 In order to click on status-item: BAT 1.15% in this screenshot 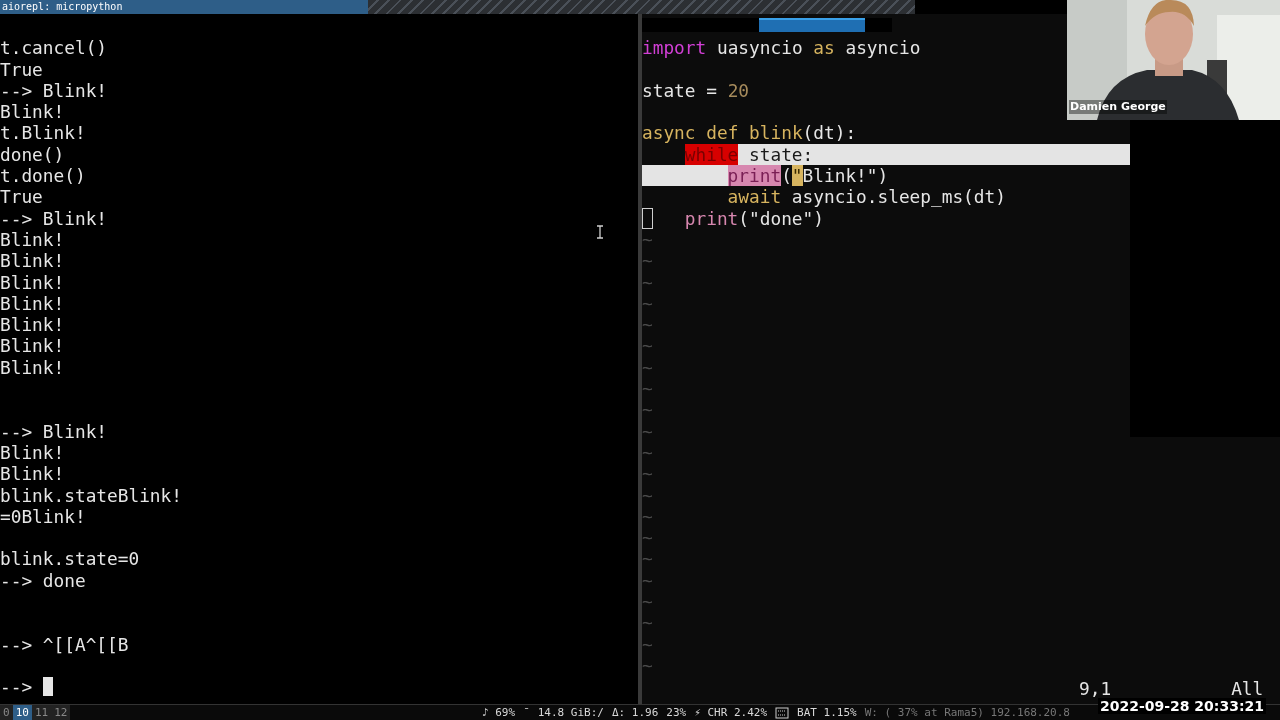, I will do `click(827, 712)`.